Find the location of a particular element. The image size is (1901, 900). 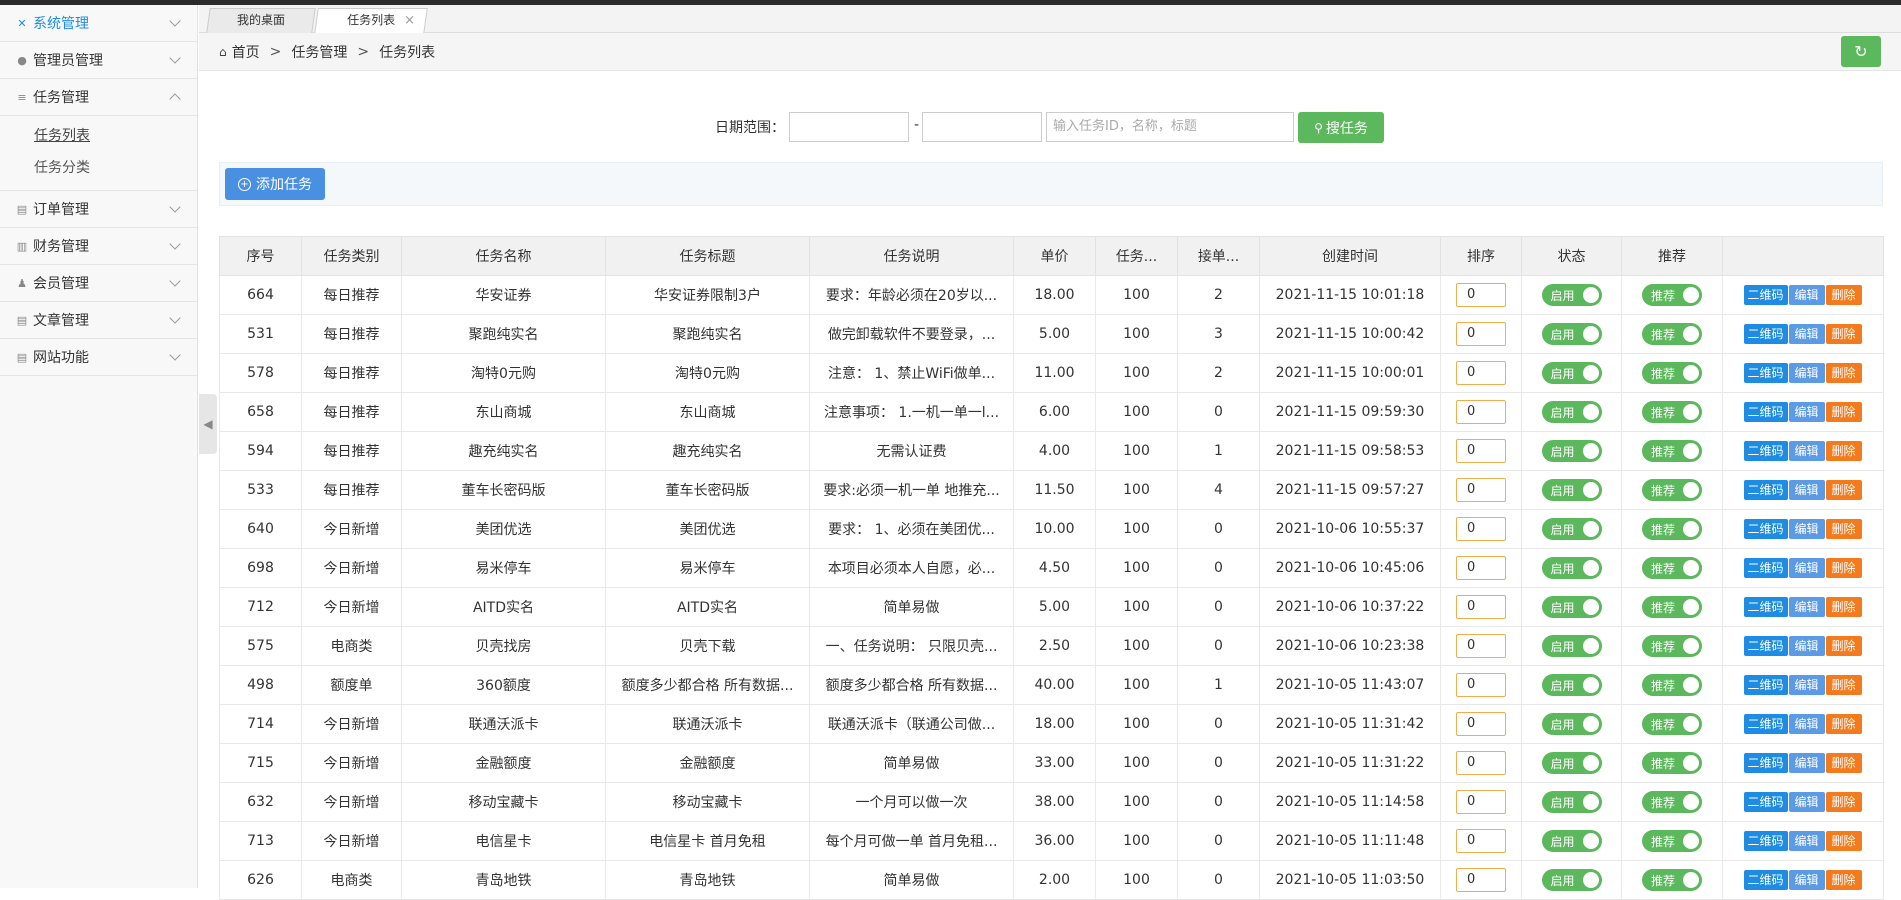

date-start-input is located at coordinates (849, 127).